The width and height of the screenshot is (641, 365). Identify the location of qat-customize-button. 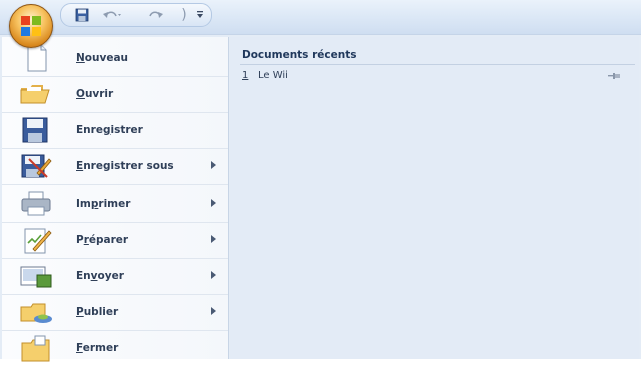
(200, 15).